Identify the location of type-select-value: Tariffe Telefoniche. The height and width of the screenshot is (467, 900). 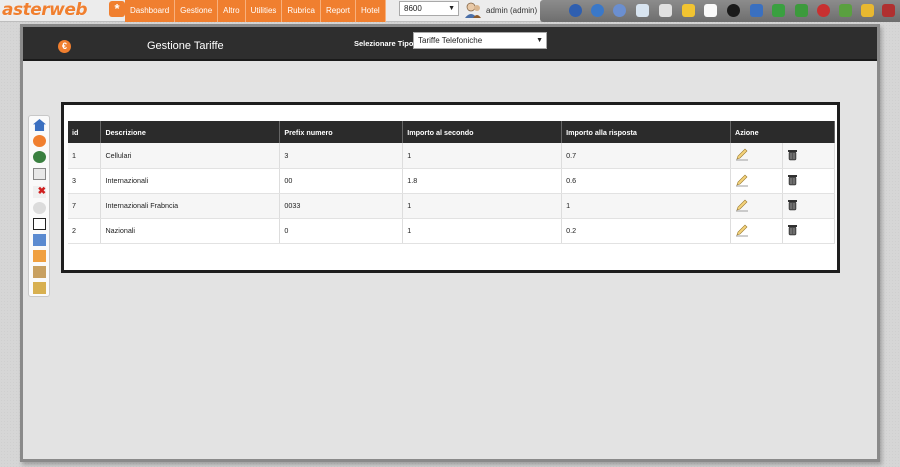
(450, 40).